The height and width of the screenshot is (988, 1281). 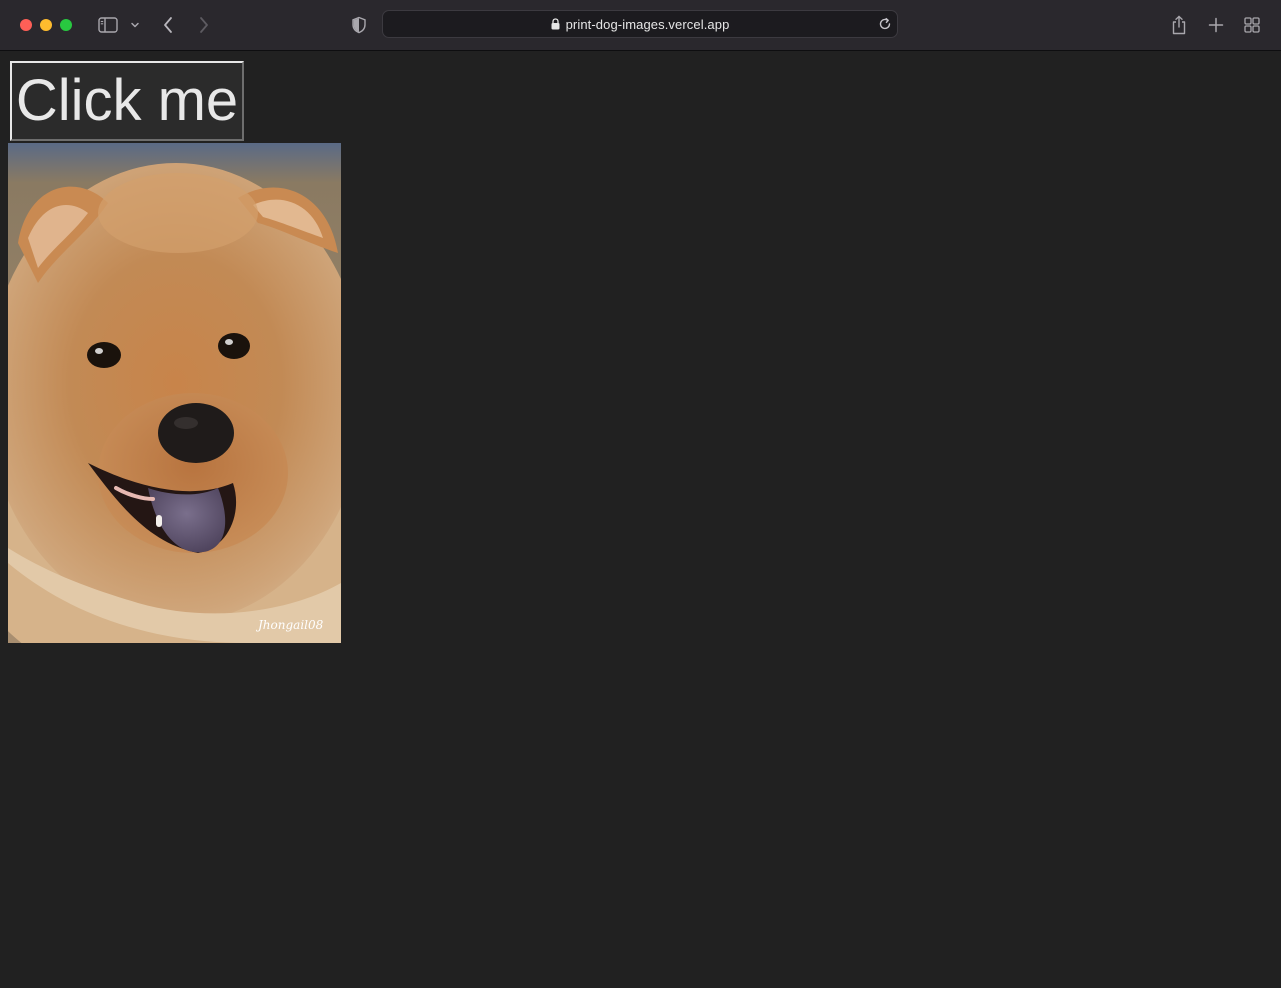 I want to click on close-window-button, so click(x=26, y=25).